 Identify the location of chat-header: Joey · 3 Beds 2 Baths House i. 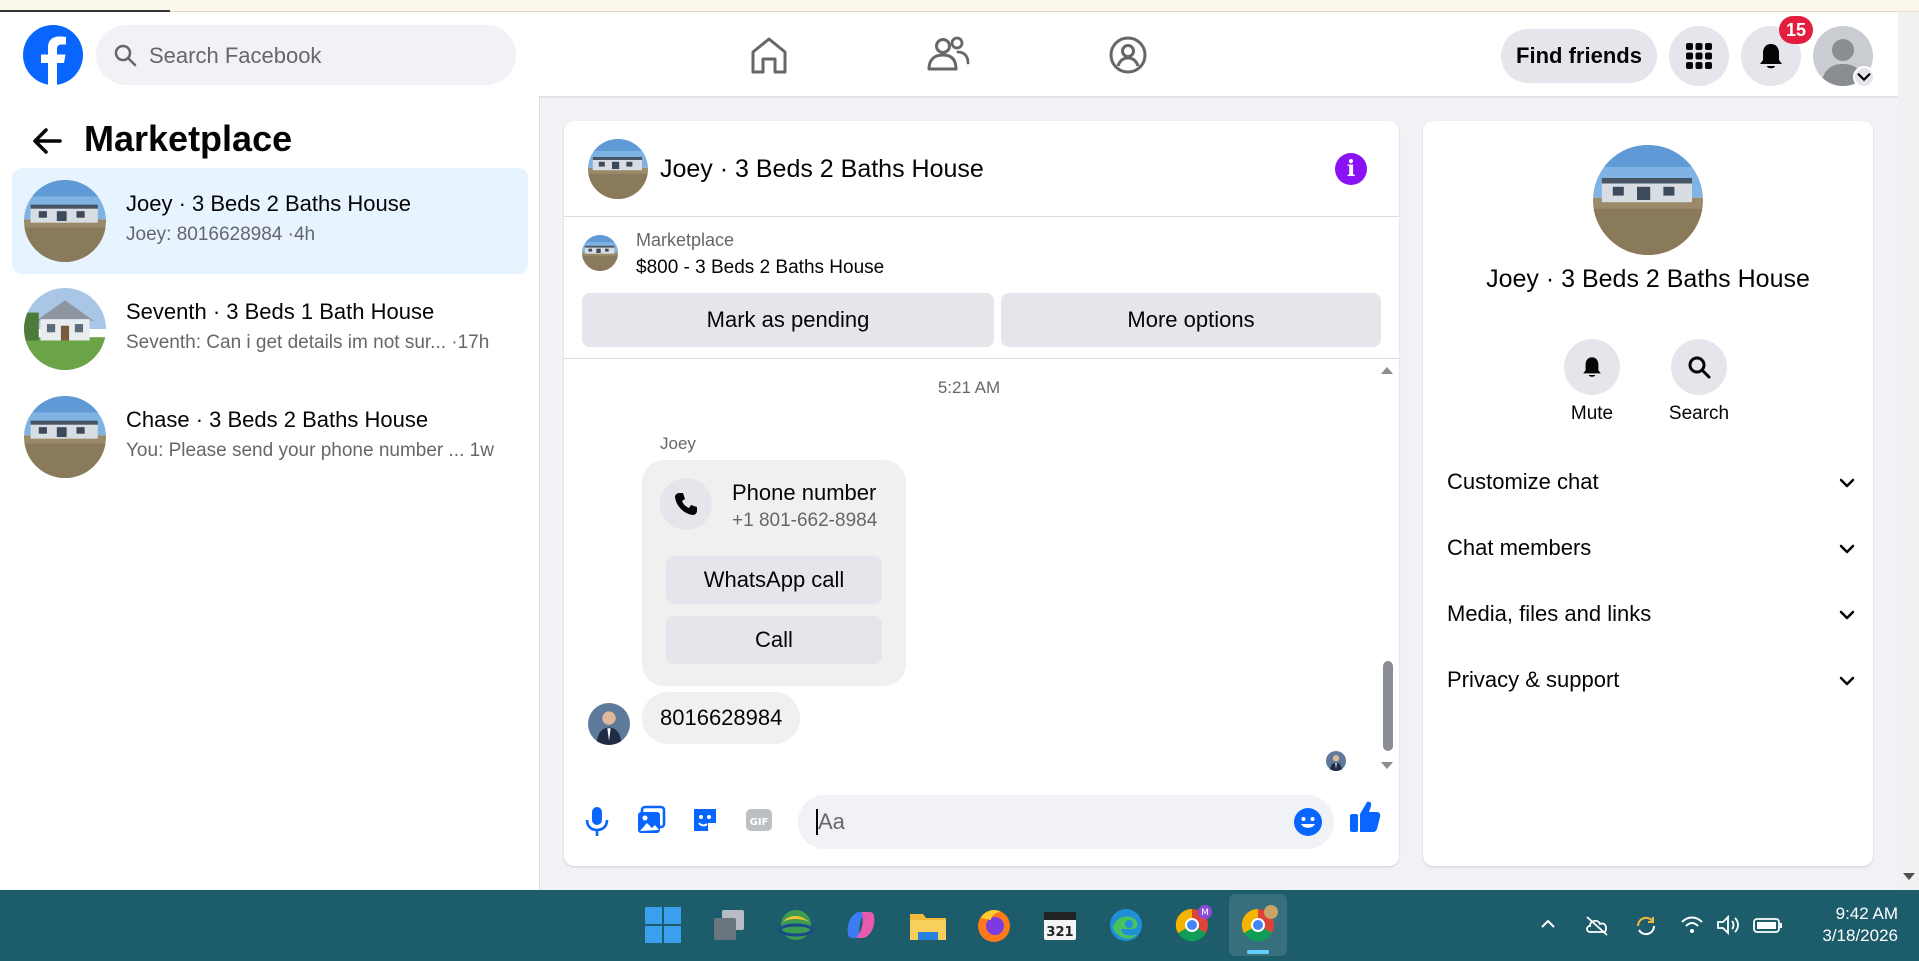
(981, 169).